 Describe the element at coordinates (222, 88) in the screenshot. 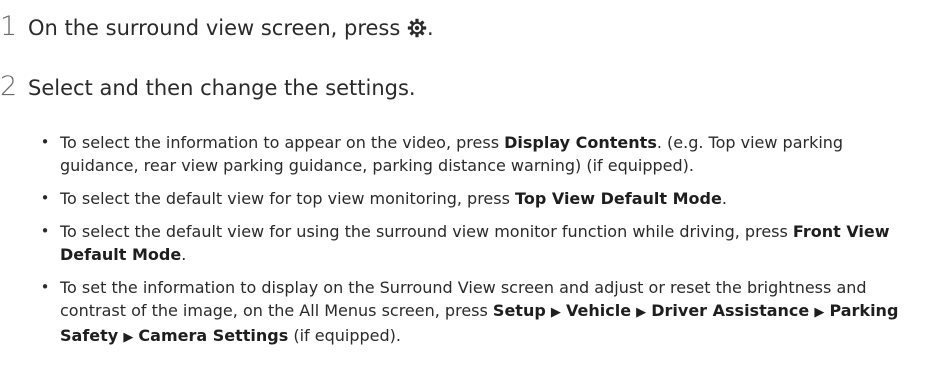

I see `step-text: Select and then change the settings.` at that location.